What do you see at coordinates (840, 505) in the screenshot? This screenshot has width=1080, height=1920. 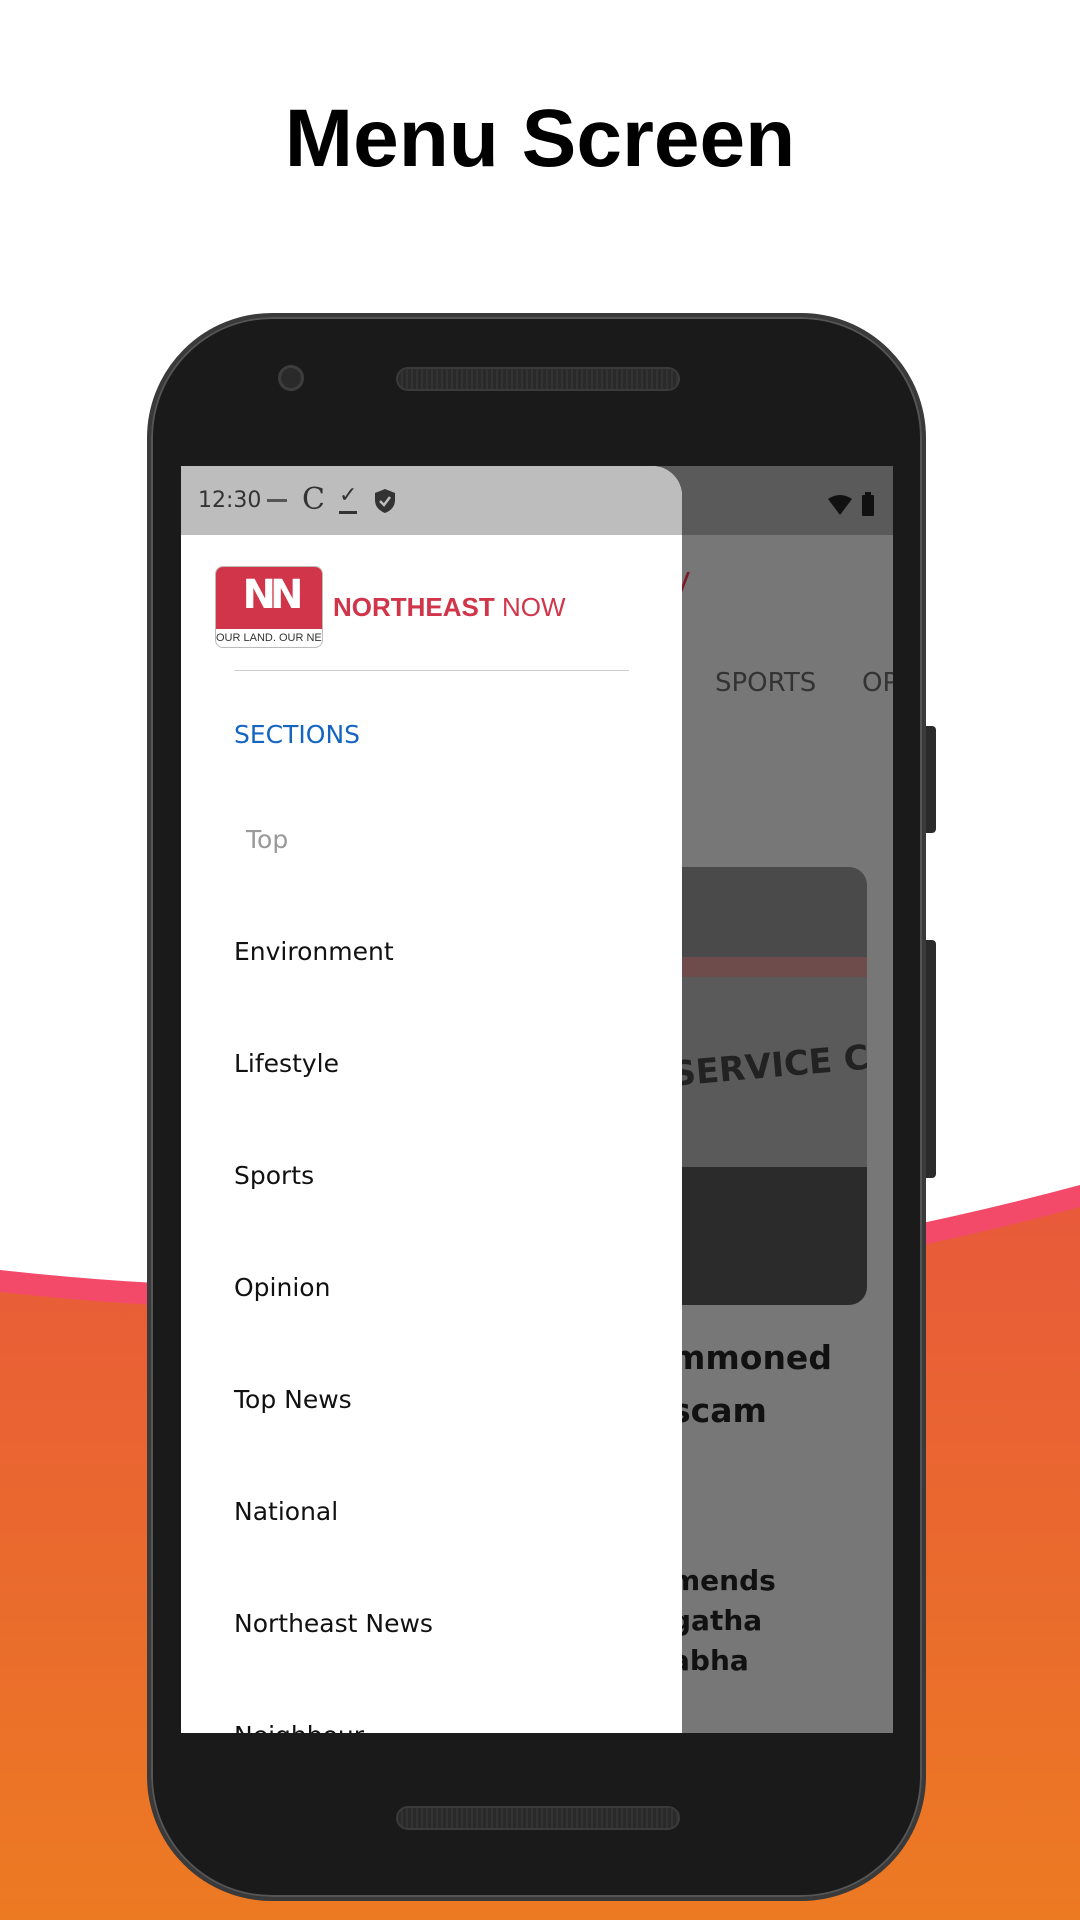 I see `wifi-icon` at bounding box center [840, 505].